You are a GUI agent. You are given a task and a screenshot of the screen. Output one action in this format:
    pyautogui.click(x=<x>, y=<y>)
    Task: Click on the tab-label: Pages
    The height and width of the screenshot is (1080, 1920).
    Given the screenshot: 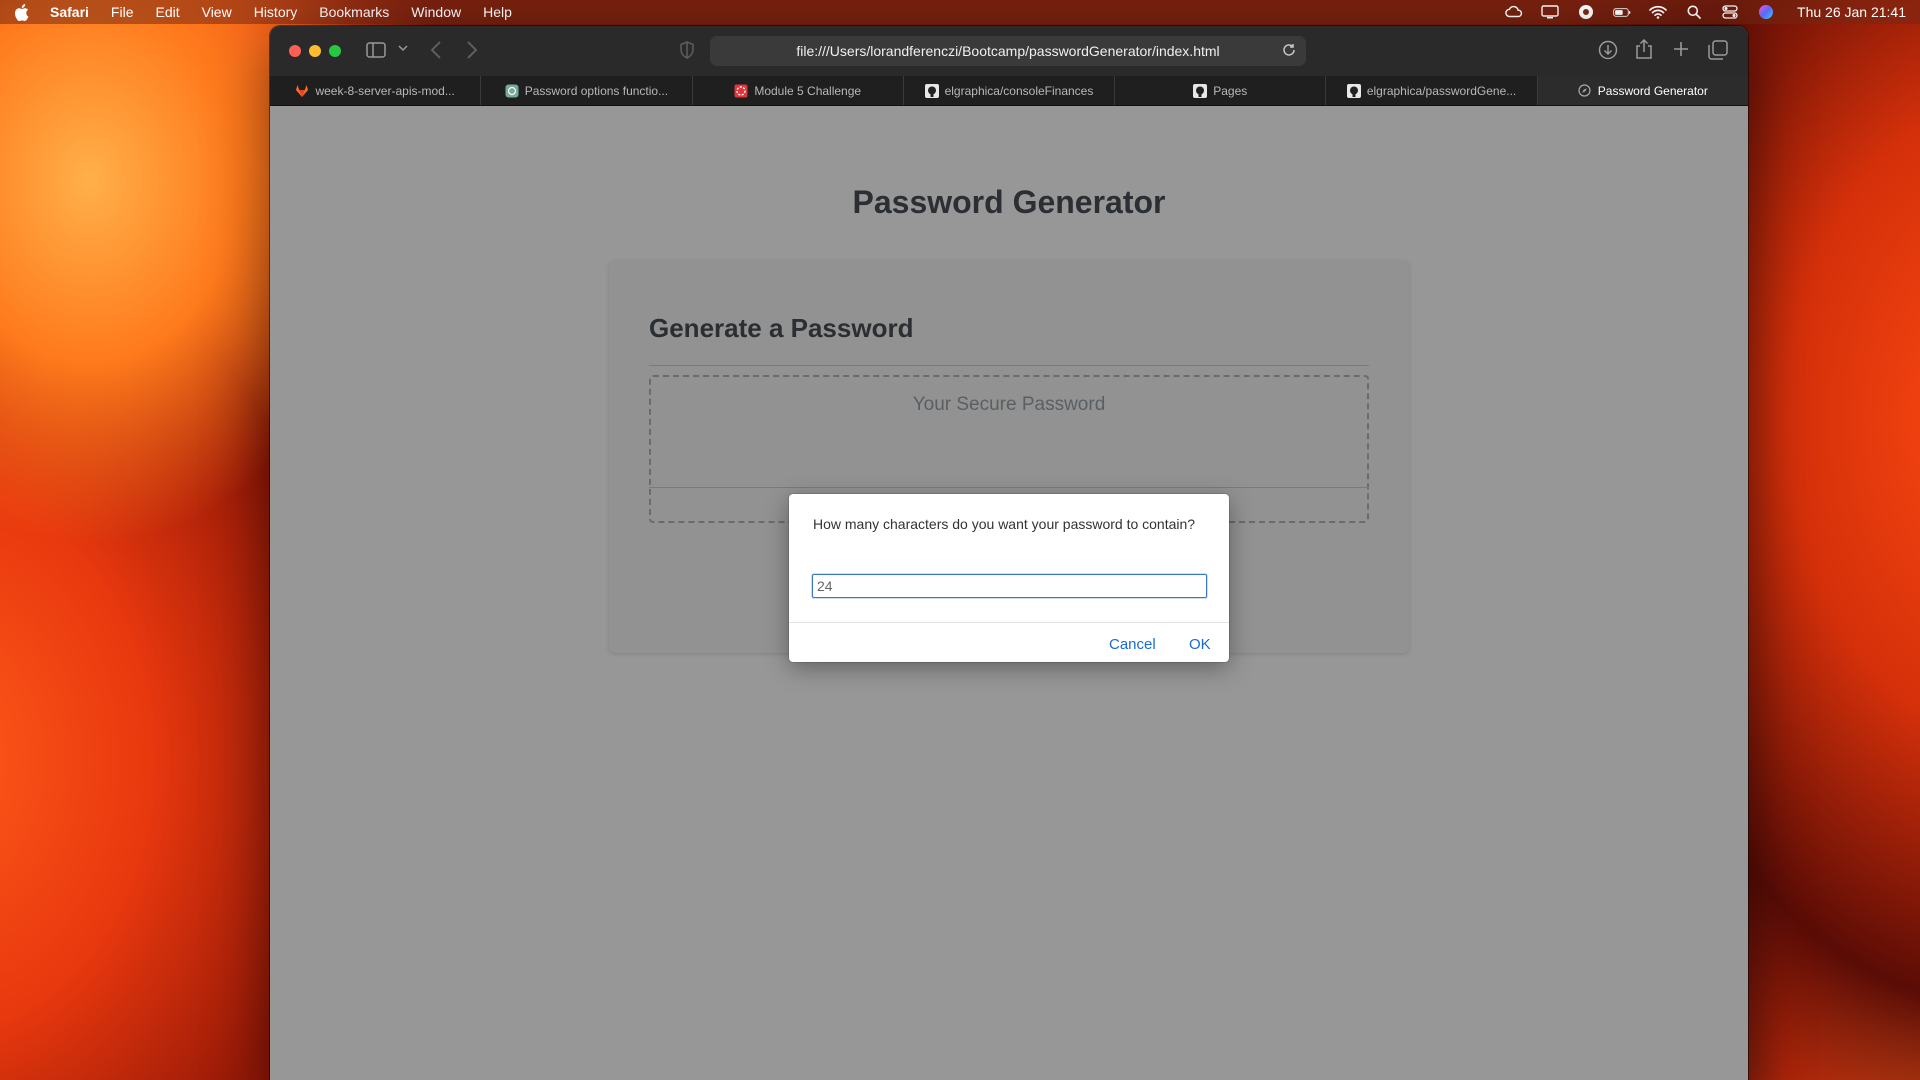 What is the action you would take?
    pyautogui.click(x=1230, y=90)
    